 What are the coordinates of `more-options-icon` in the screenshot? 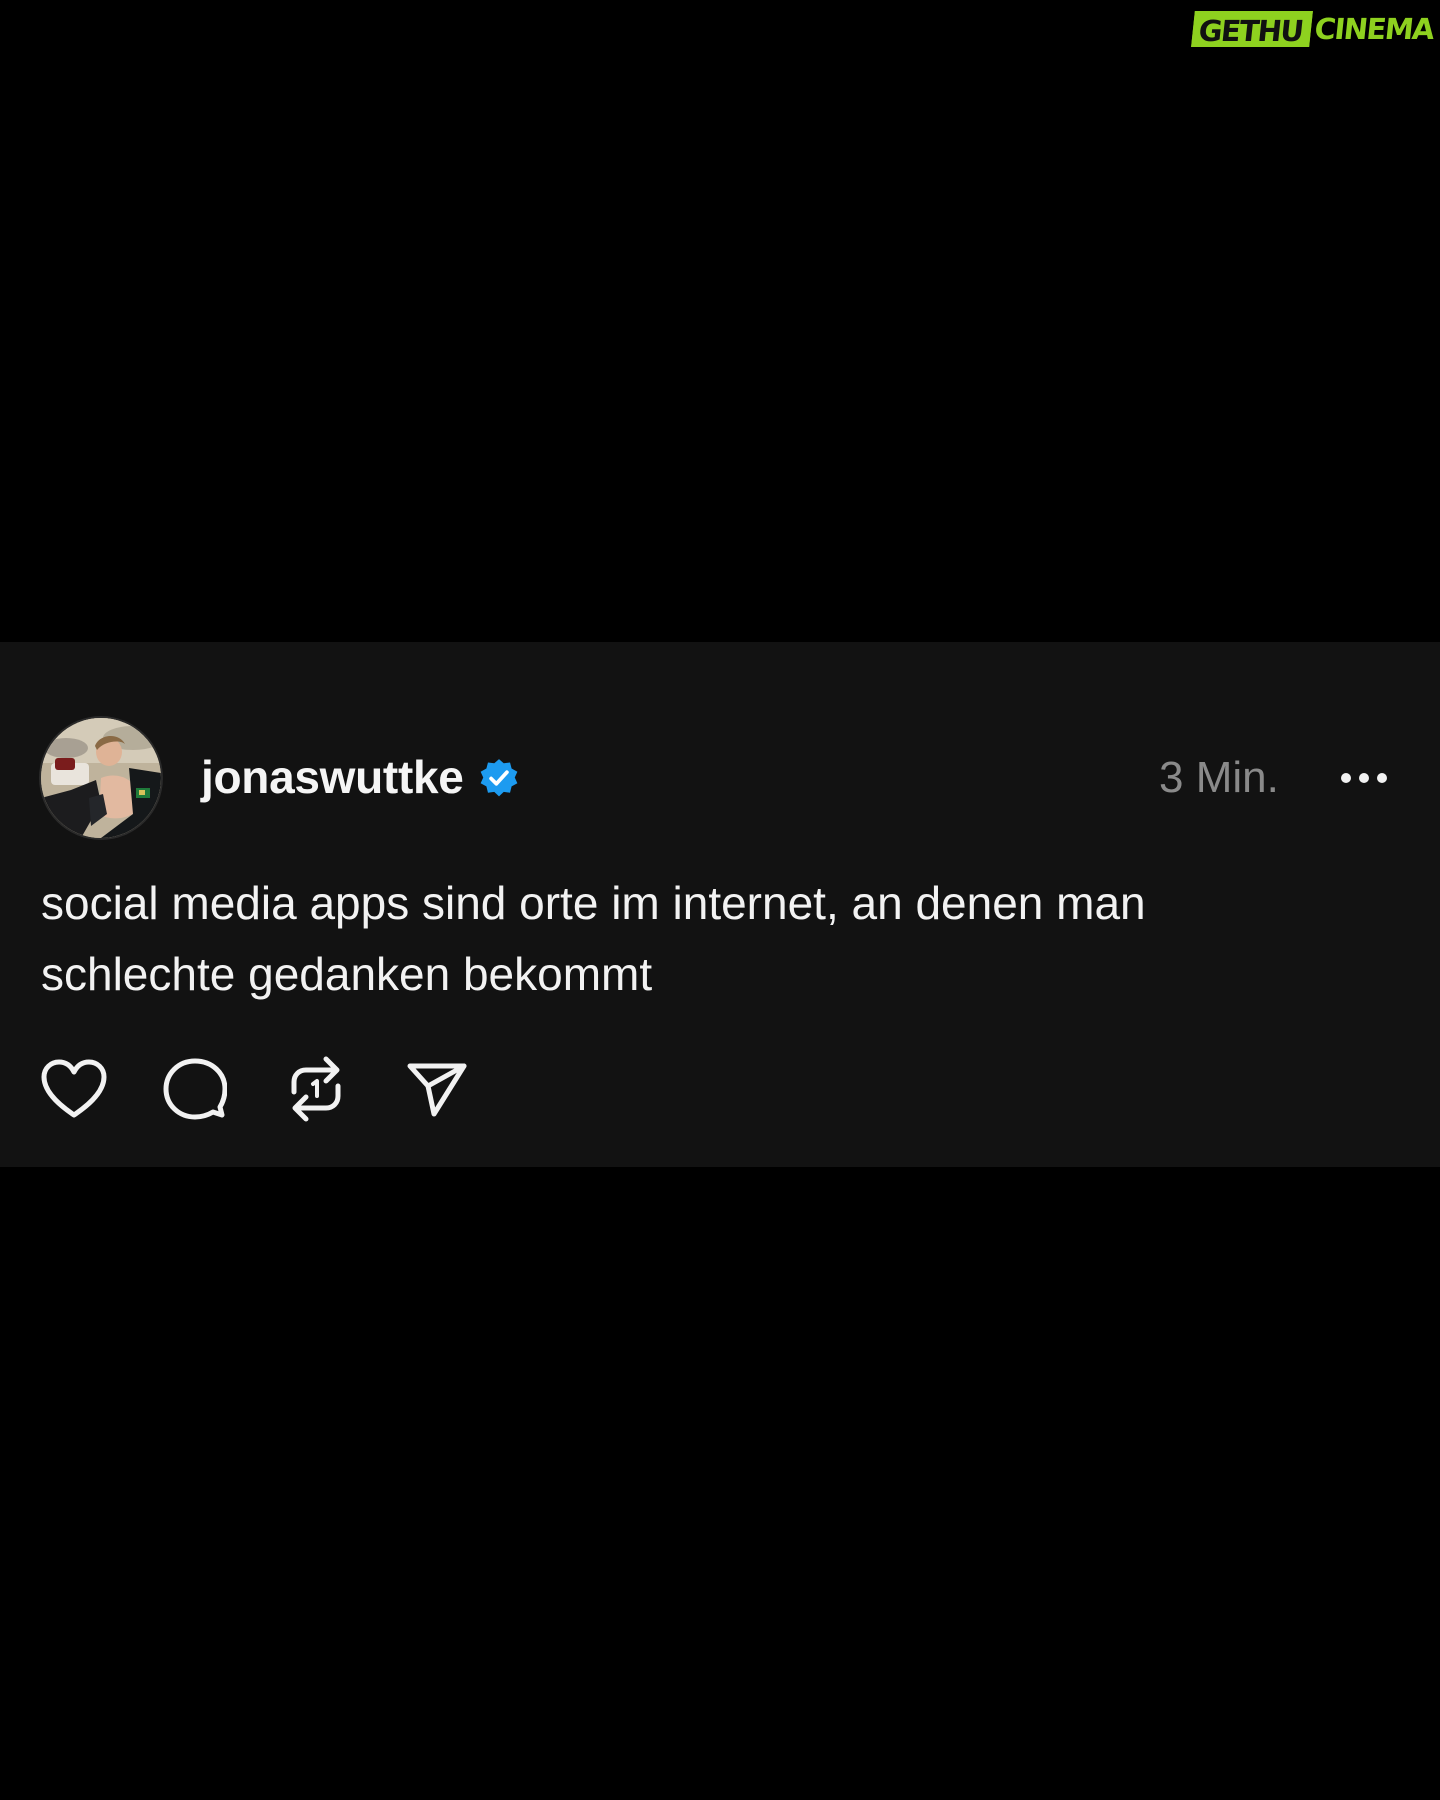 It's located at (1364, 778).